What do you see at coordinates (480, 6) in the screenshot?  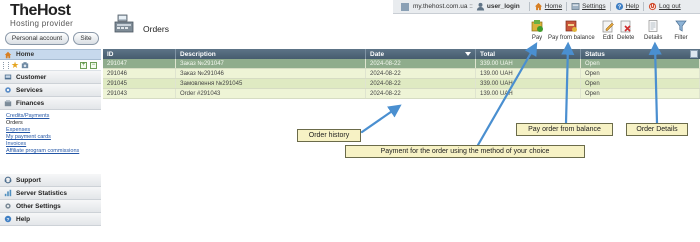 I see `user-icon` at bounding box center [480, 6].